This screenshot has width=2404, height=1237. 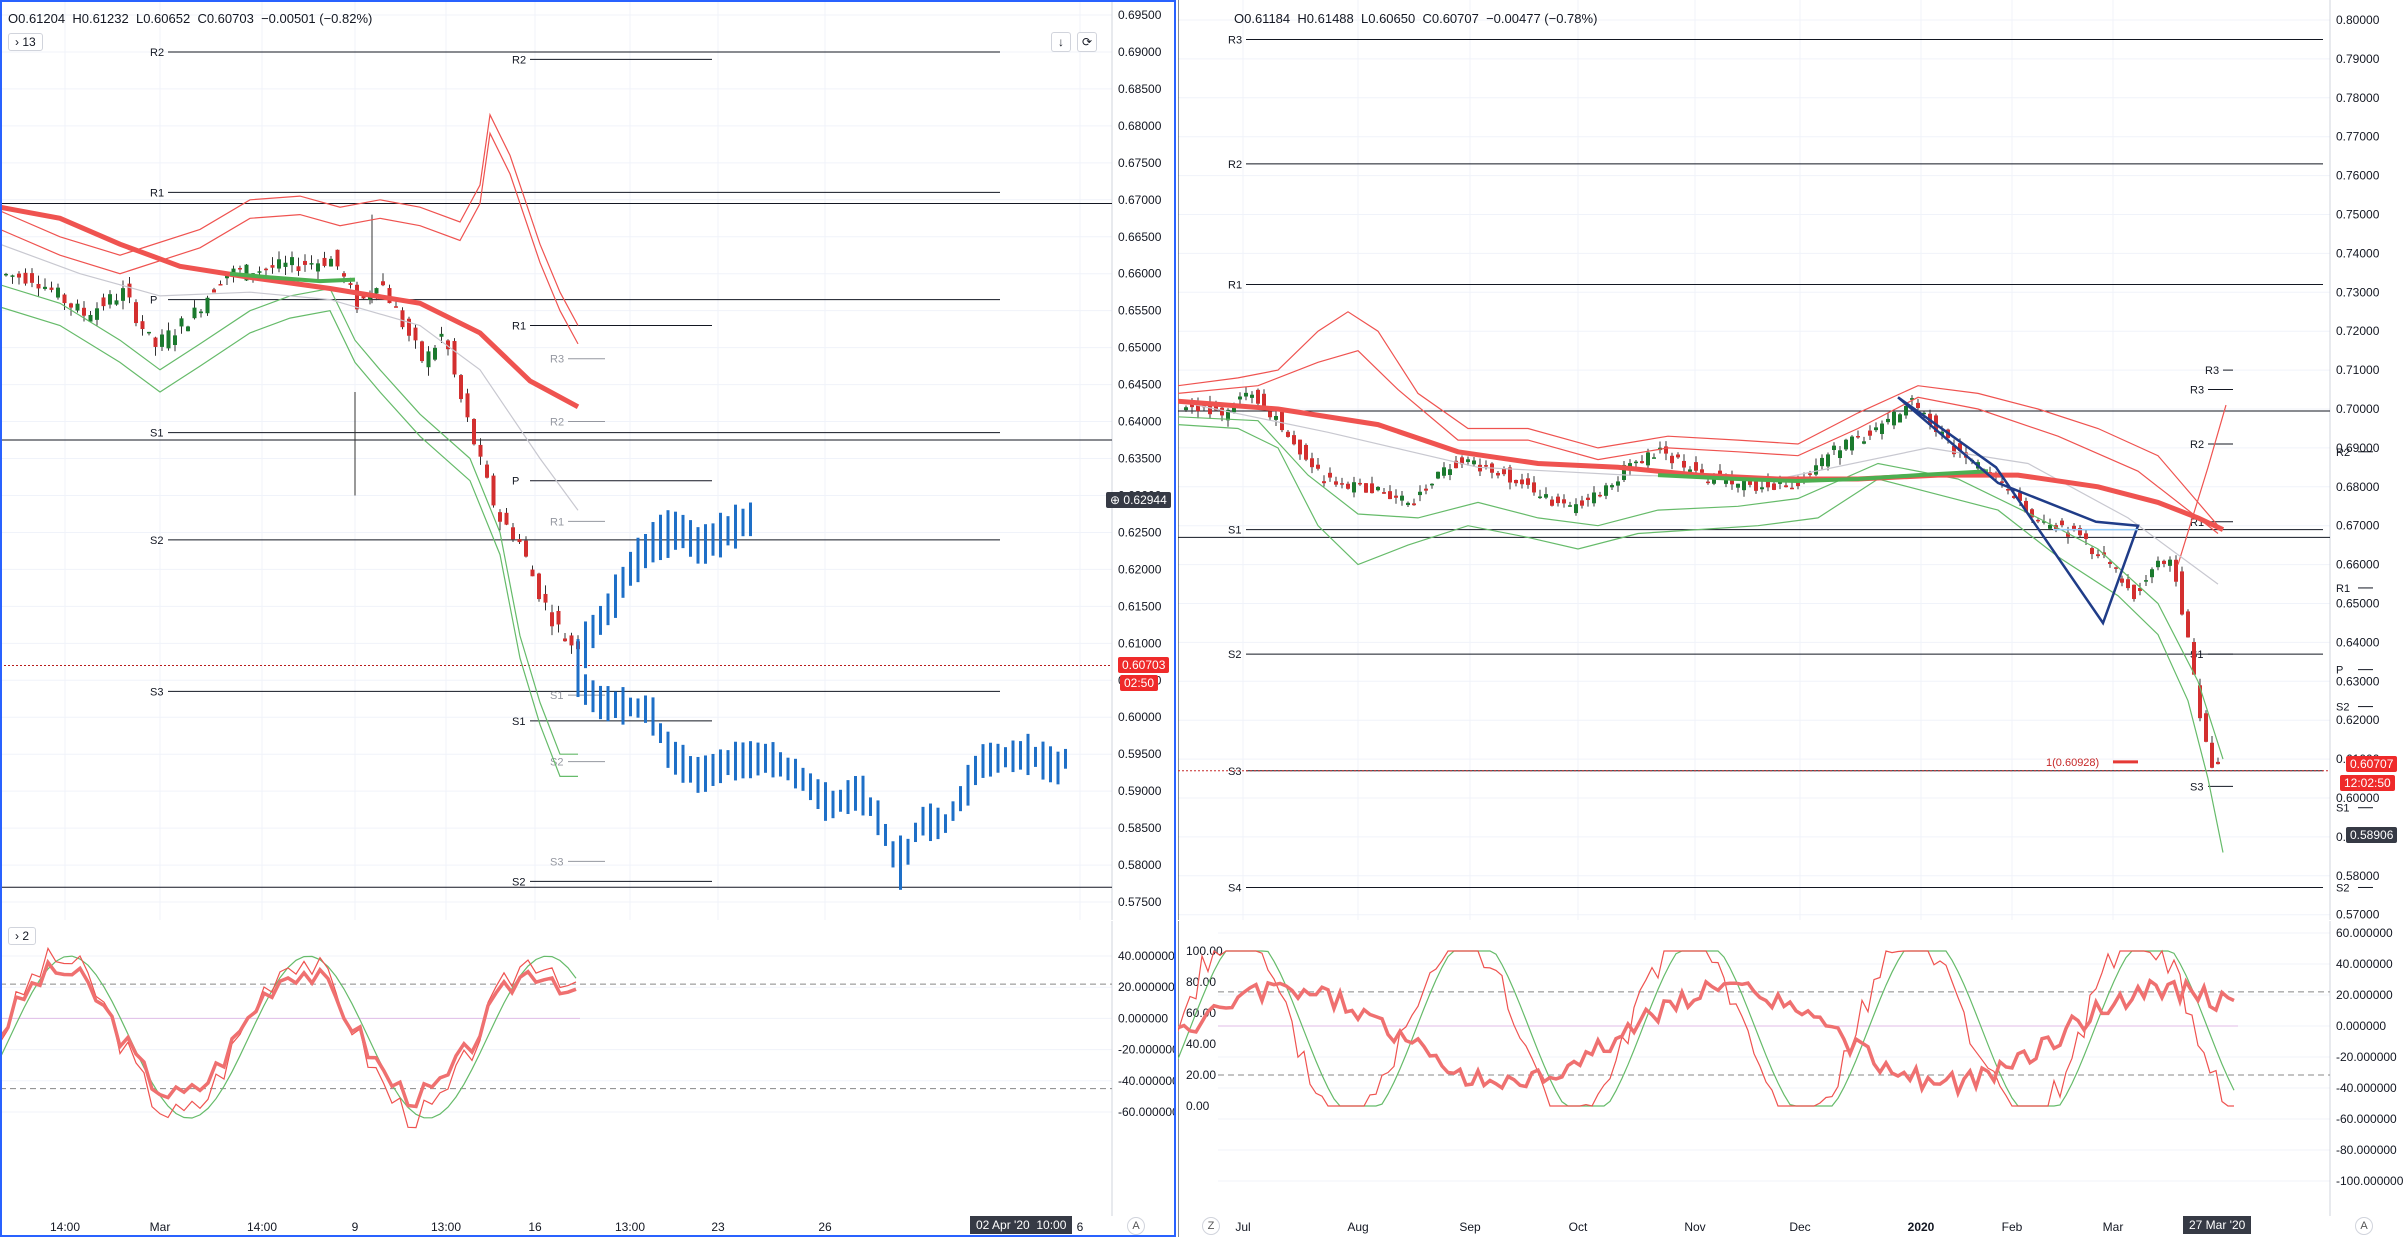 What do you see at coordinates (22, 936) in the screenshot?
I see `left-osc-toggle: › 2` at bounding box center [22, 936].